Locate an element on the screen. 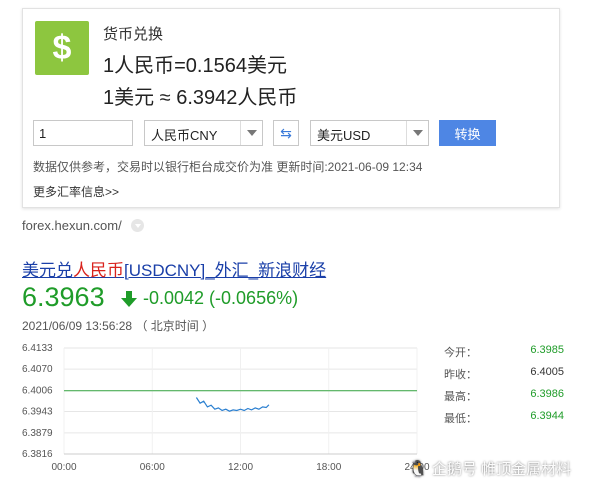 The height and width of the screenshot is (490, 602). amount-input is located at coordinates (83, 133).